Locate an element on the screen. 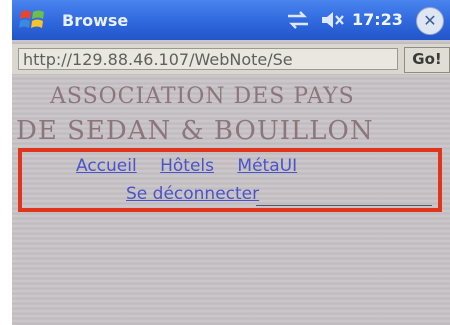 This screenshot has width=450, height=325. page-heading-line1: ASSOCIATION DES PAYS is located at coordinates (202, 96).